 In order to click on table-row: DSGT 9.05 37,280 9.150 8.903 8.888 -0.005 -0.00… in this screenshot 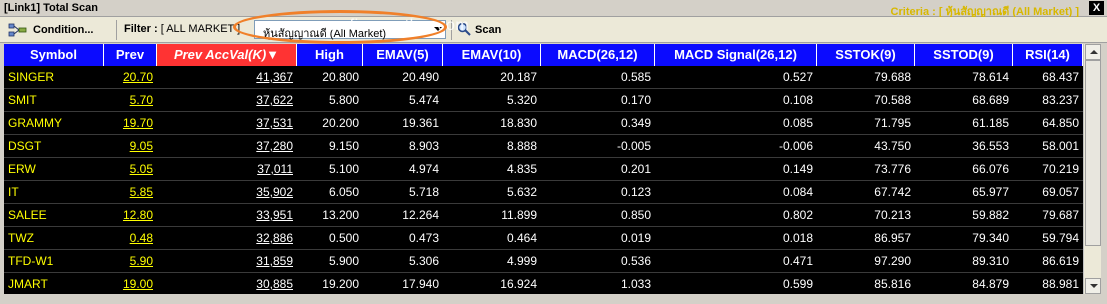, I will do `click(543, 146)`.